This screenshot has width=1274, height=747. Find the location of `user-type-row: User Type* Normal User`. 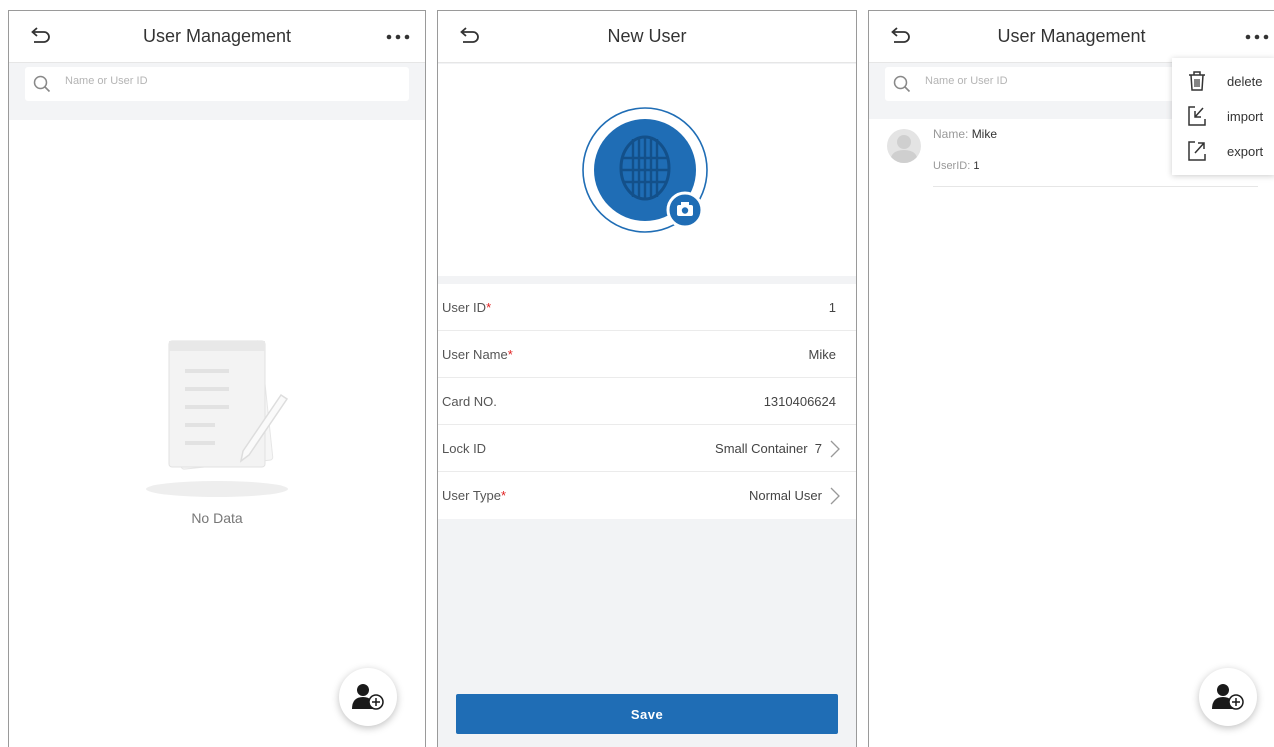

user-type-row: User Type* Normal User is located at coordinates (647, 495).